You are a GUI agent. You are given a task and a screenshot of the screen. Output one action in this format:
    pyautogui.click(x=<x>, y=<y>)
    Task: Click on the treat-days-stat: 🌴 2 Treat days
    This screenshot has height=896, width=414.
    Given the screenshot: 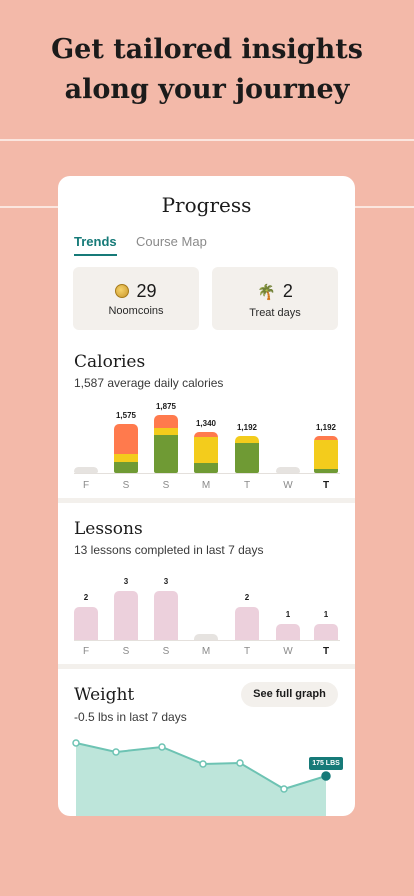 What is the action you would take?
    pyautogui.click(x=275, y=298)
    